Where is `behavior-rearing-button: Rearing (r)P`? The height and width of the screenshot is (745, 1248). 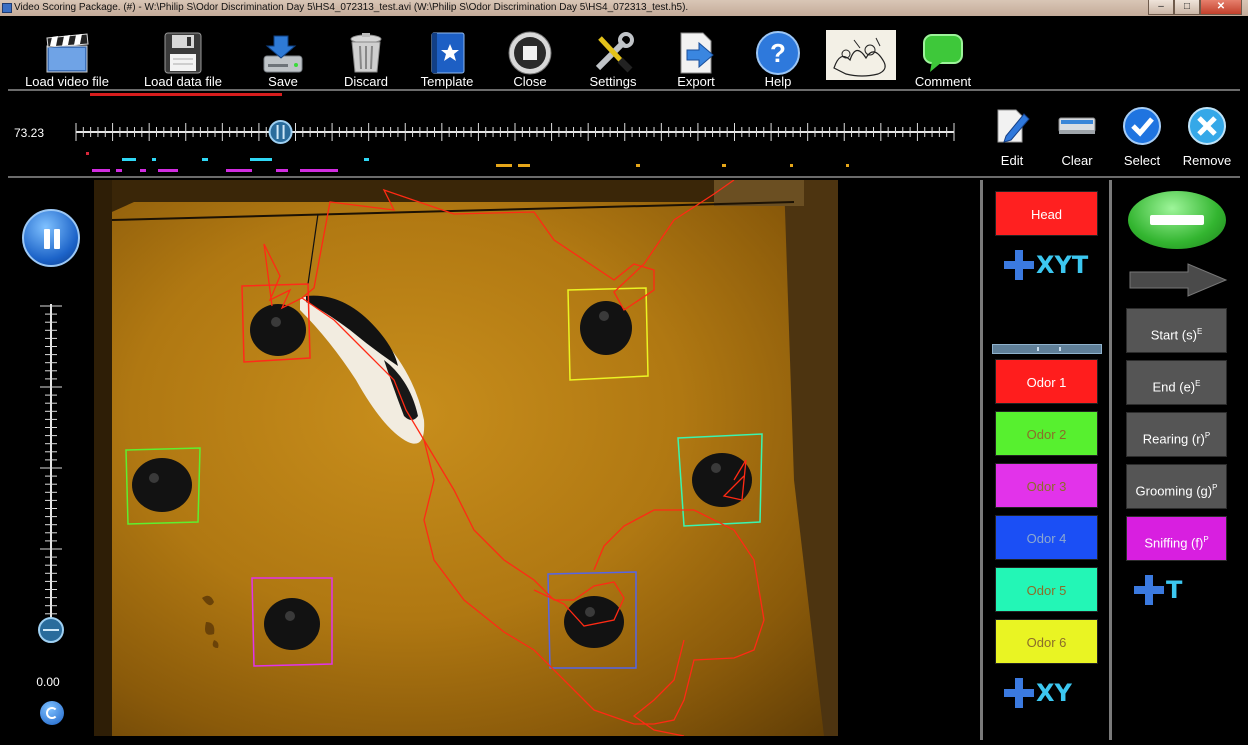
behavior-rearing-button: Rearing (r)P is located at coordinates (1176, 434).